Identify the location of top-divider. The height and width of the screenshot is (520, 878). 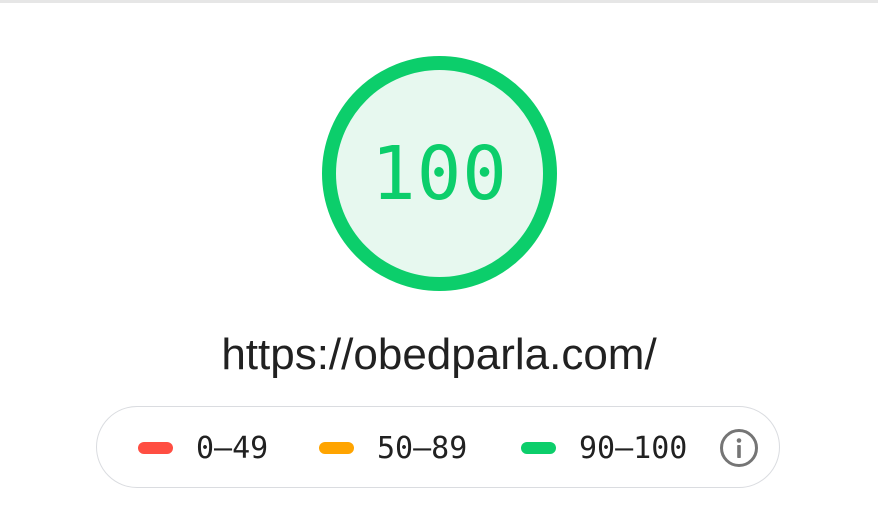
(439, 1).